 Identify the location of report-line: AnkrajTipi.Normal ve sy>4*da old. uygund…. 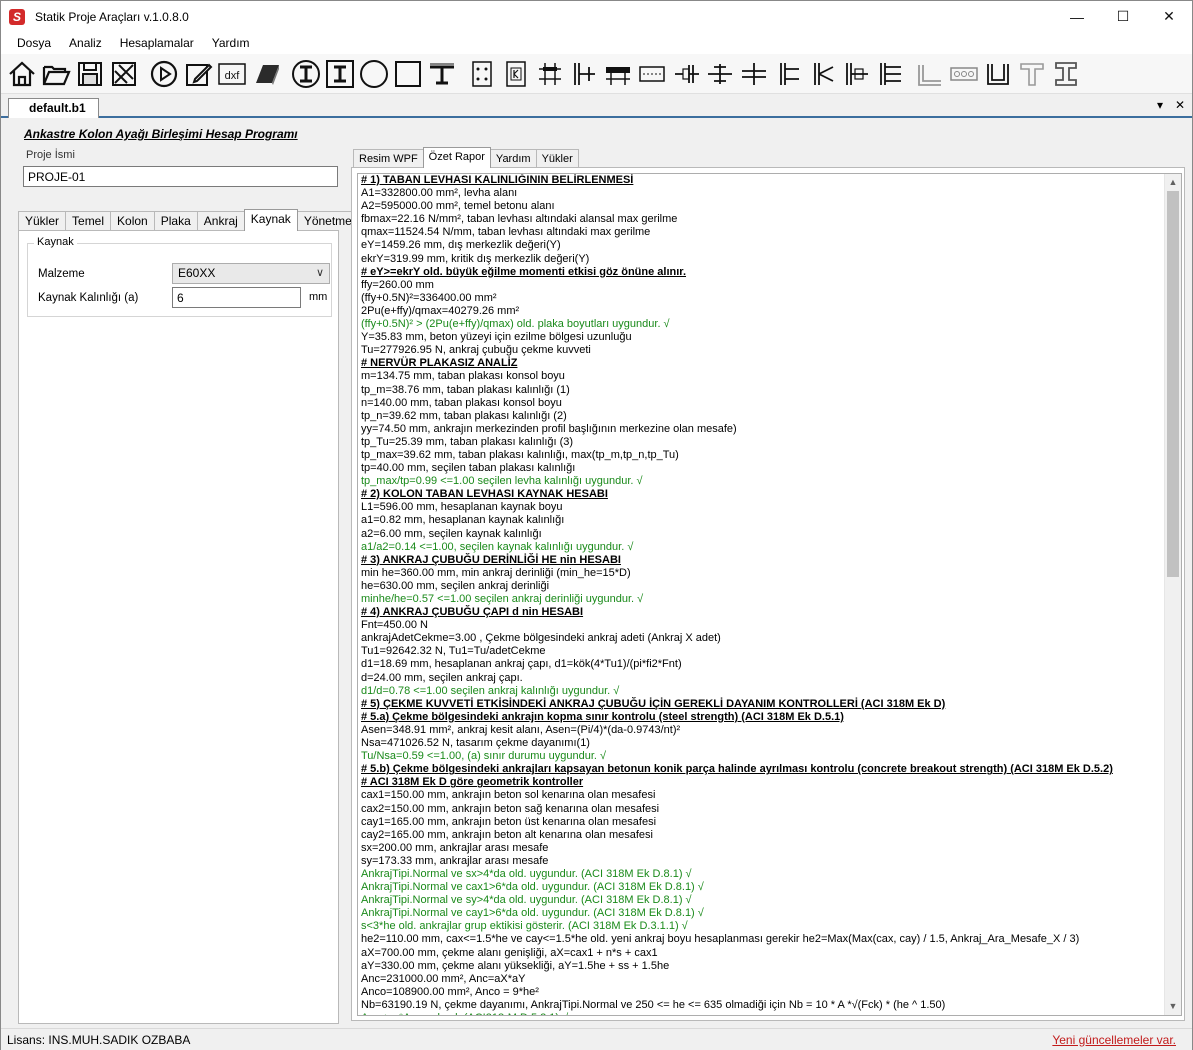
(526, 900).